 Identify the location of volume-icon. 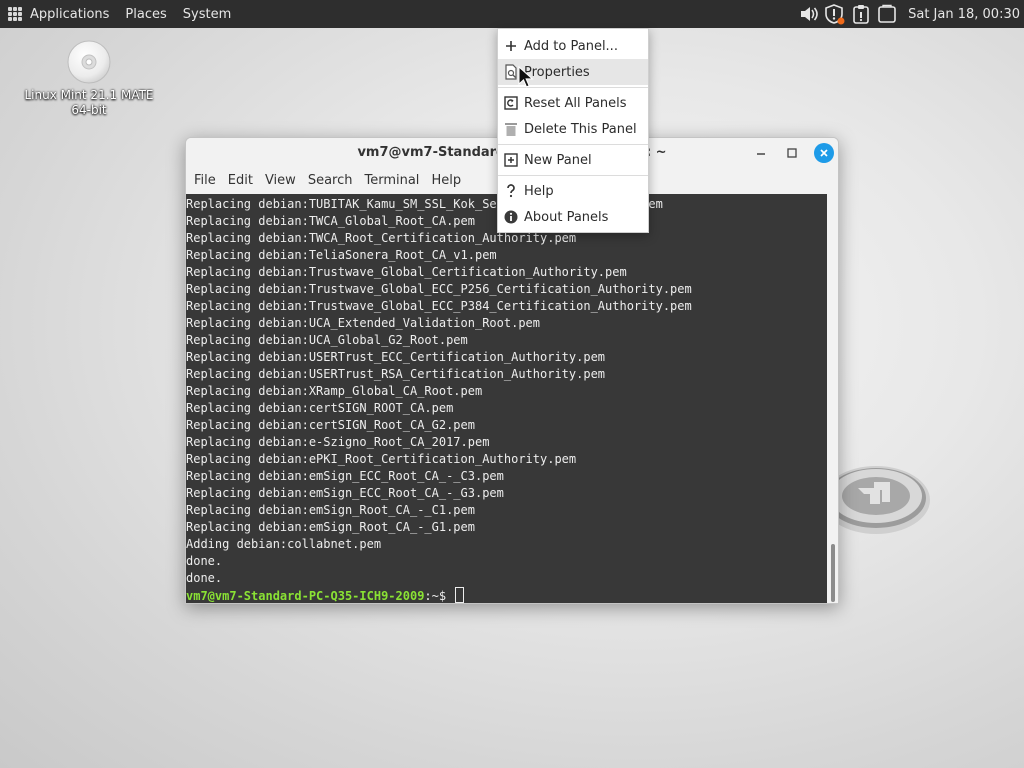
(809, 14).